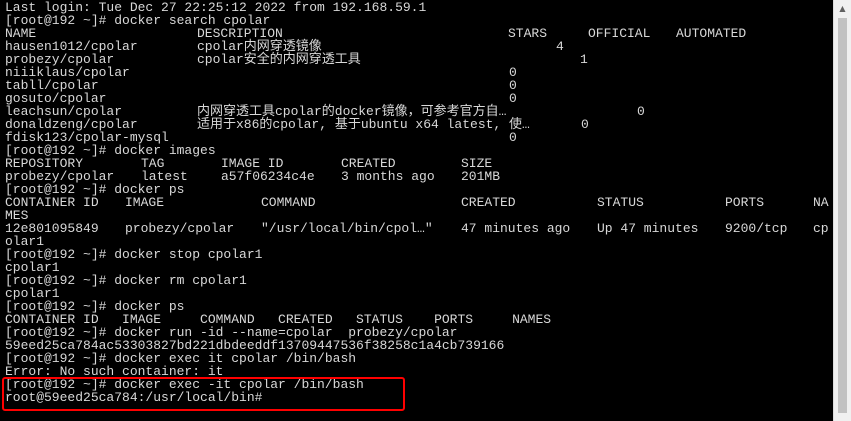  I want to click on column-header: CREATED, so click(488, 202).